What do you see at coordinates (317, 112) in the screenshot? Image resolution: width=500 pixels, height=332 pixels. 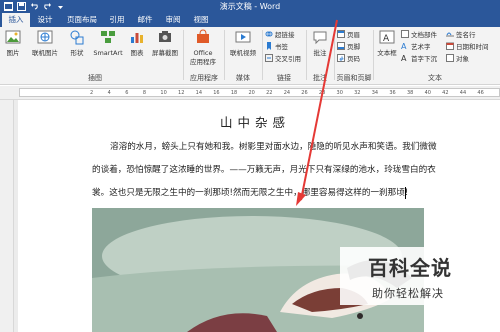 I see `annotation-arrow` at bounding box center [317, 112].